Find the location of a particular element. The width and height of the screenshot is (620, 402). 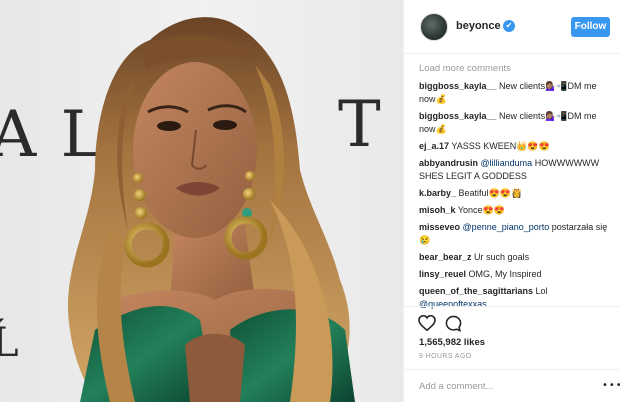

add-comment-input is located at coordinates (504, 386).